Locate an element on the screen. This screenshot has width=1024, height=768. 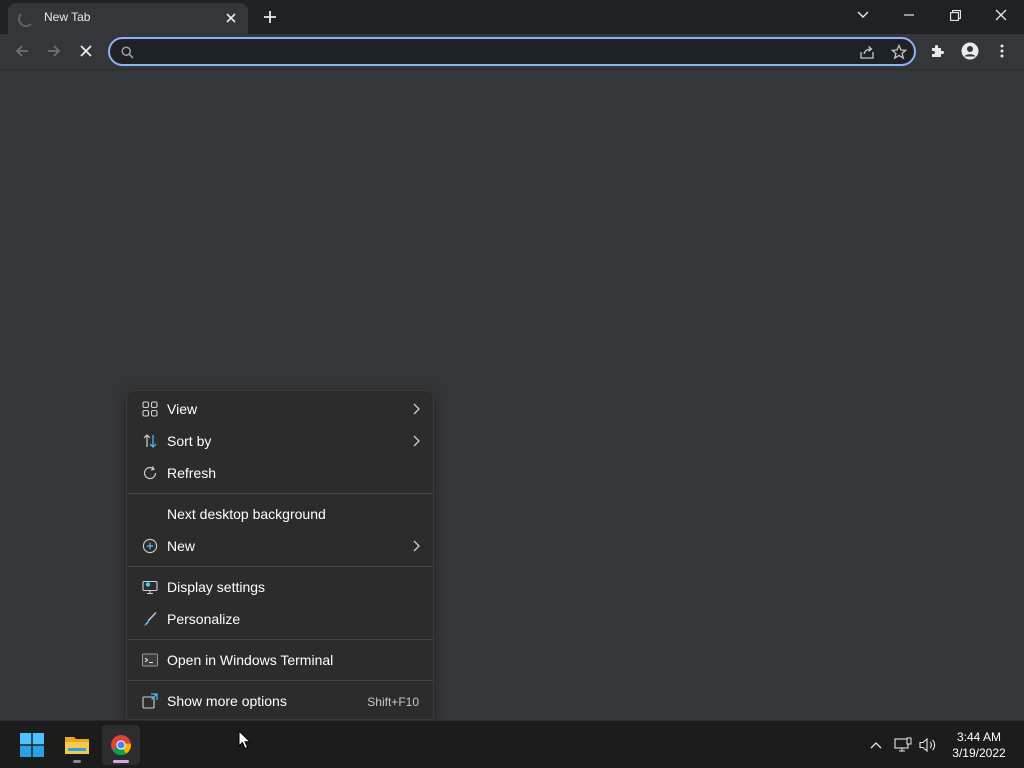
tab-close-icon is located at coordinates (231, 18).